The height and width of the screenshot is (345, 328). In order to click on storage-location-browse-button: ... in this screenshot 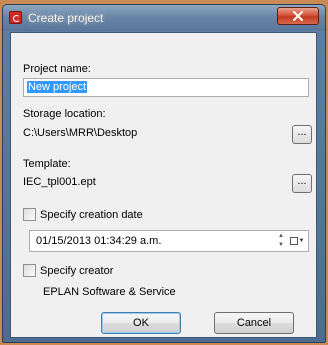, I will do `click(302, 134)`.